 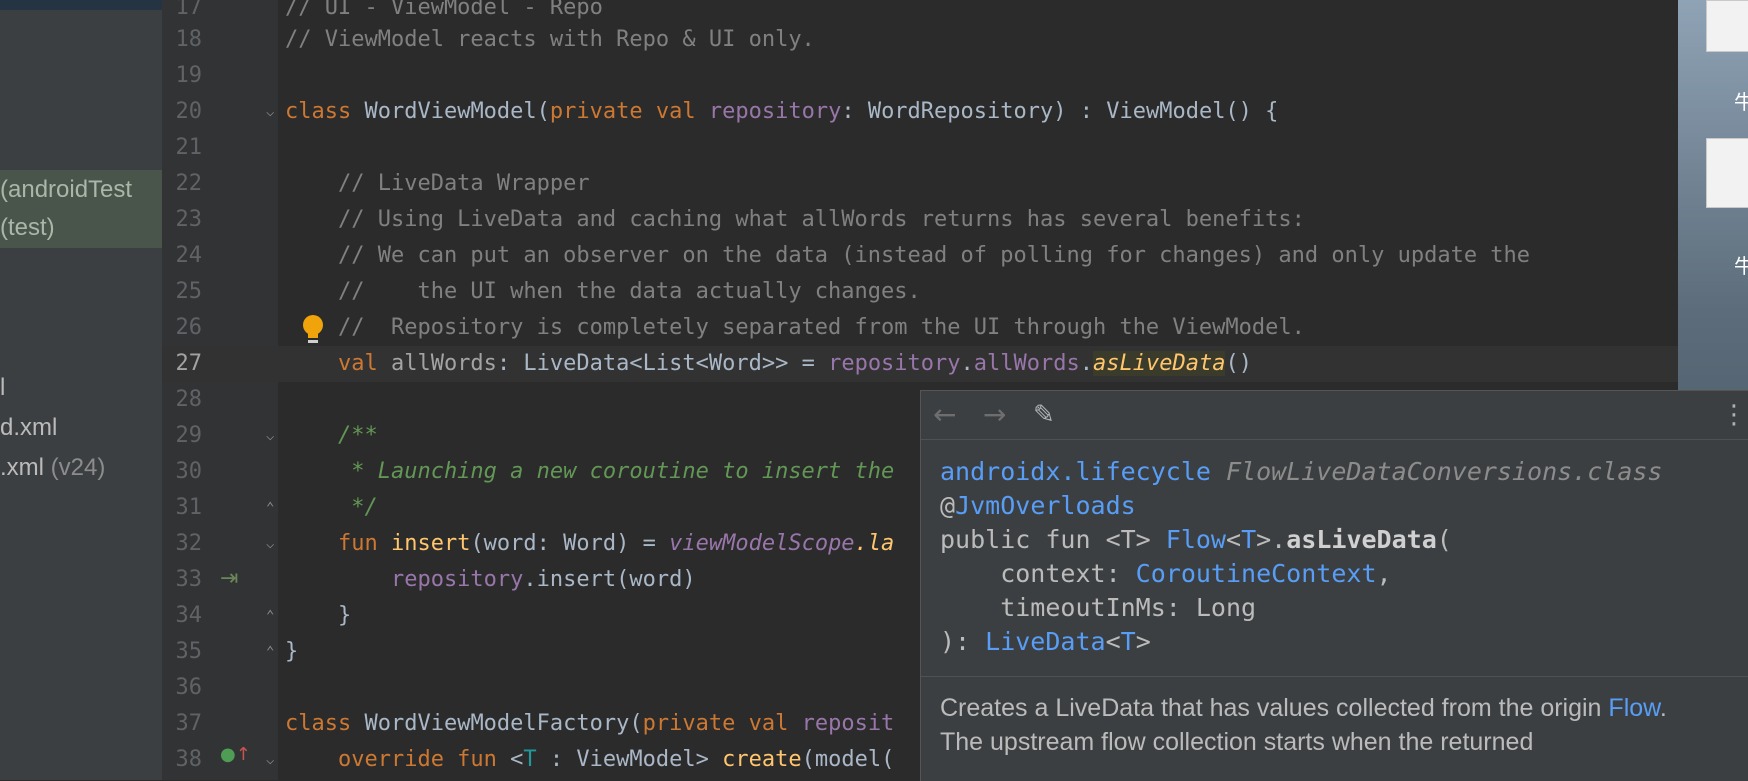 What do you see at coordinates (3, 387) in the screenshot?
I see `tree-item-label: l` at bounding box center [3, 387].